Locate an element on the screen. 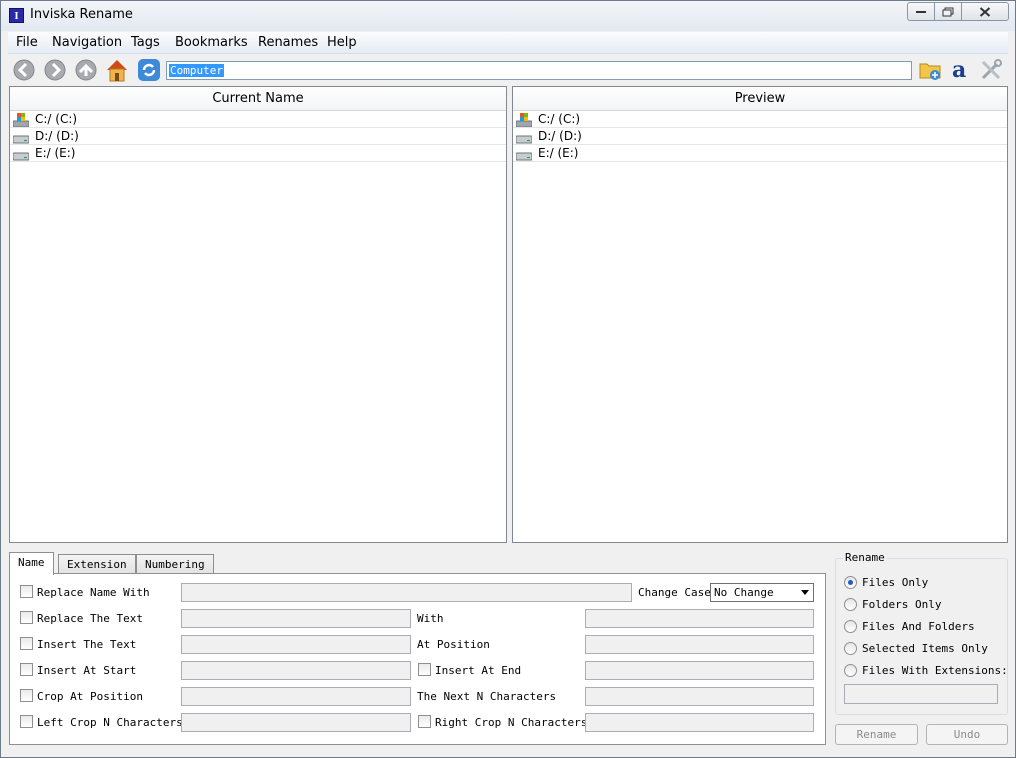 This screenshot has height=758, width=1016. path-text: Computer is located at coordinates (196, 70).